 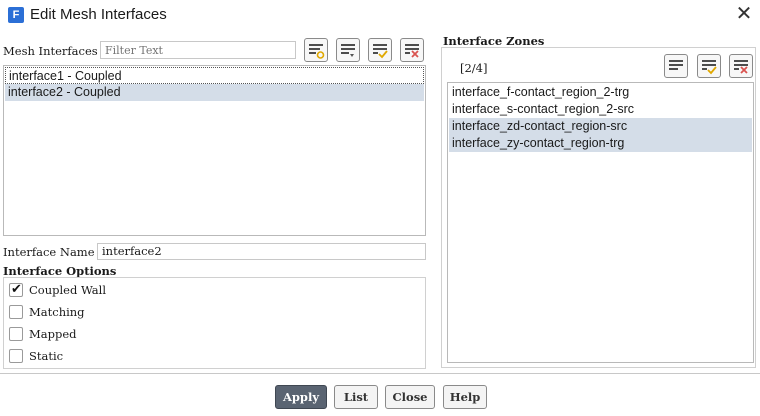 I want to click on zones-deselect-all-button, so click(x=741, y=66).